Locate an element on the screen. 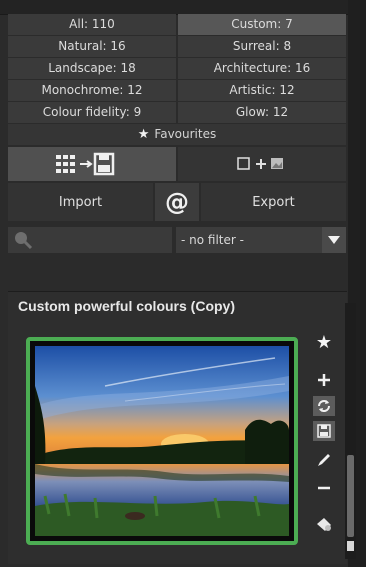 This screenshot has width=366, height=567. search-input is located at coordinates (103, 240).